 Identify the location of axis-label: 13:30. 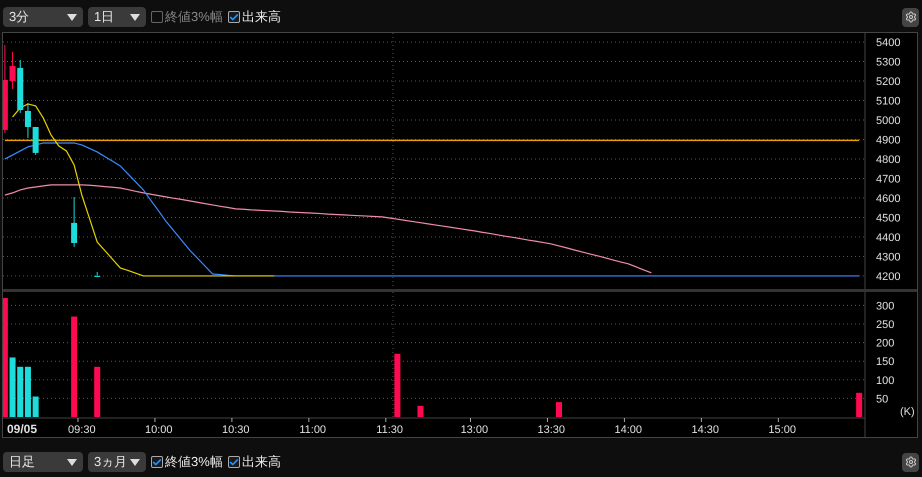
(552, 430).